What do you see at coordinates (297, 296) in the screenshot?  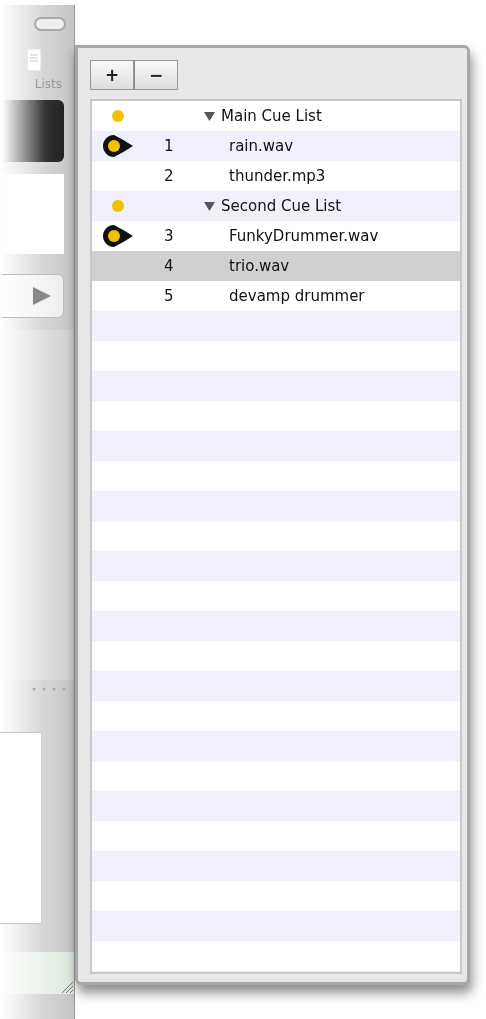 I see `cue-name: devamp drummer` at bounding box center [297, 296].